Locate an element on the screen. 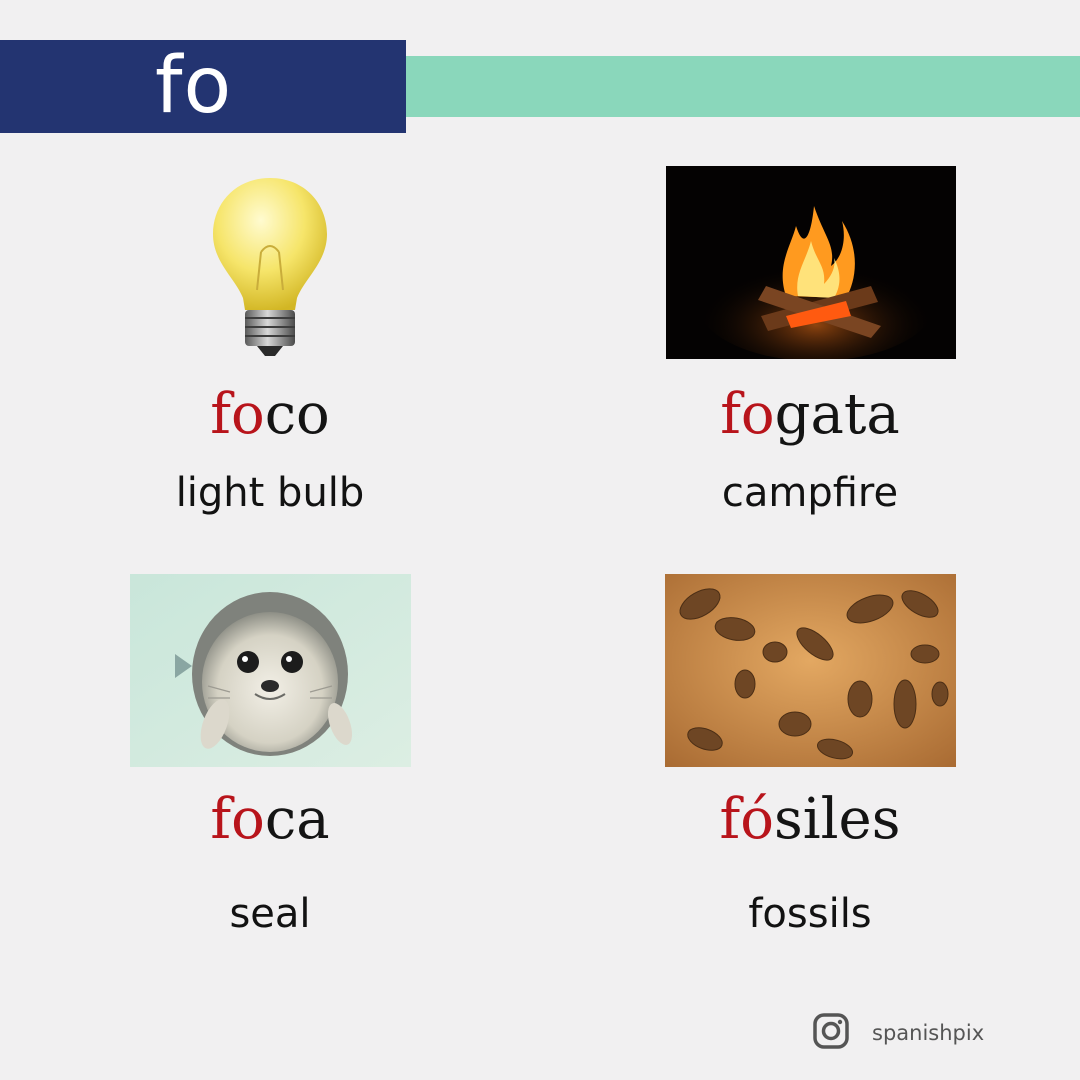  word-foco: foco is located at coordinates (270, 415).